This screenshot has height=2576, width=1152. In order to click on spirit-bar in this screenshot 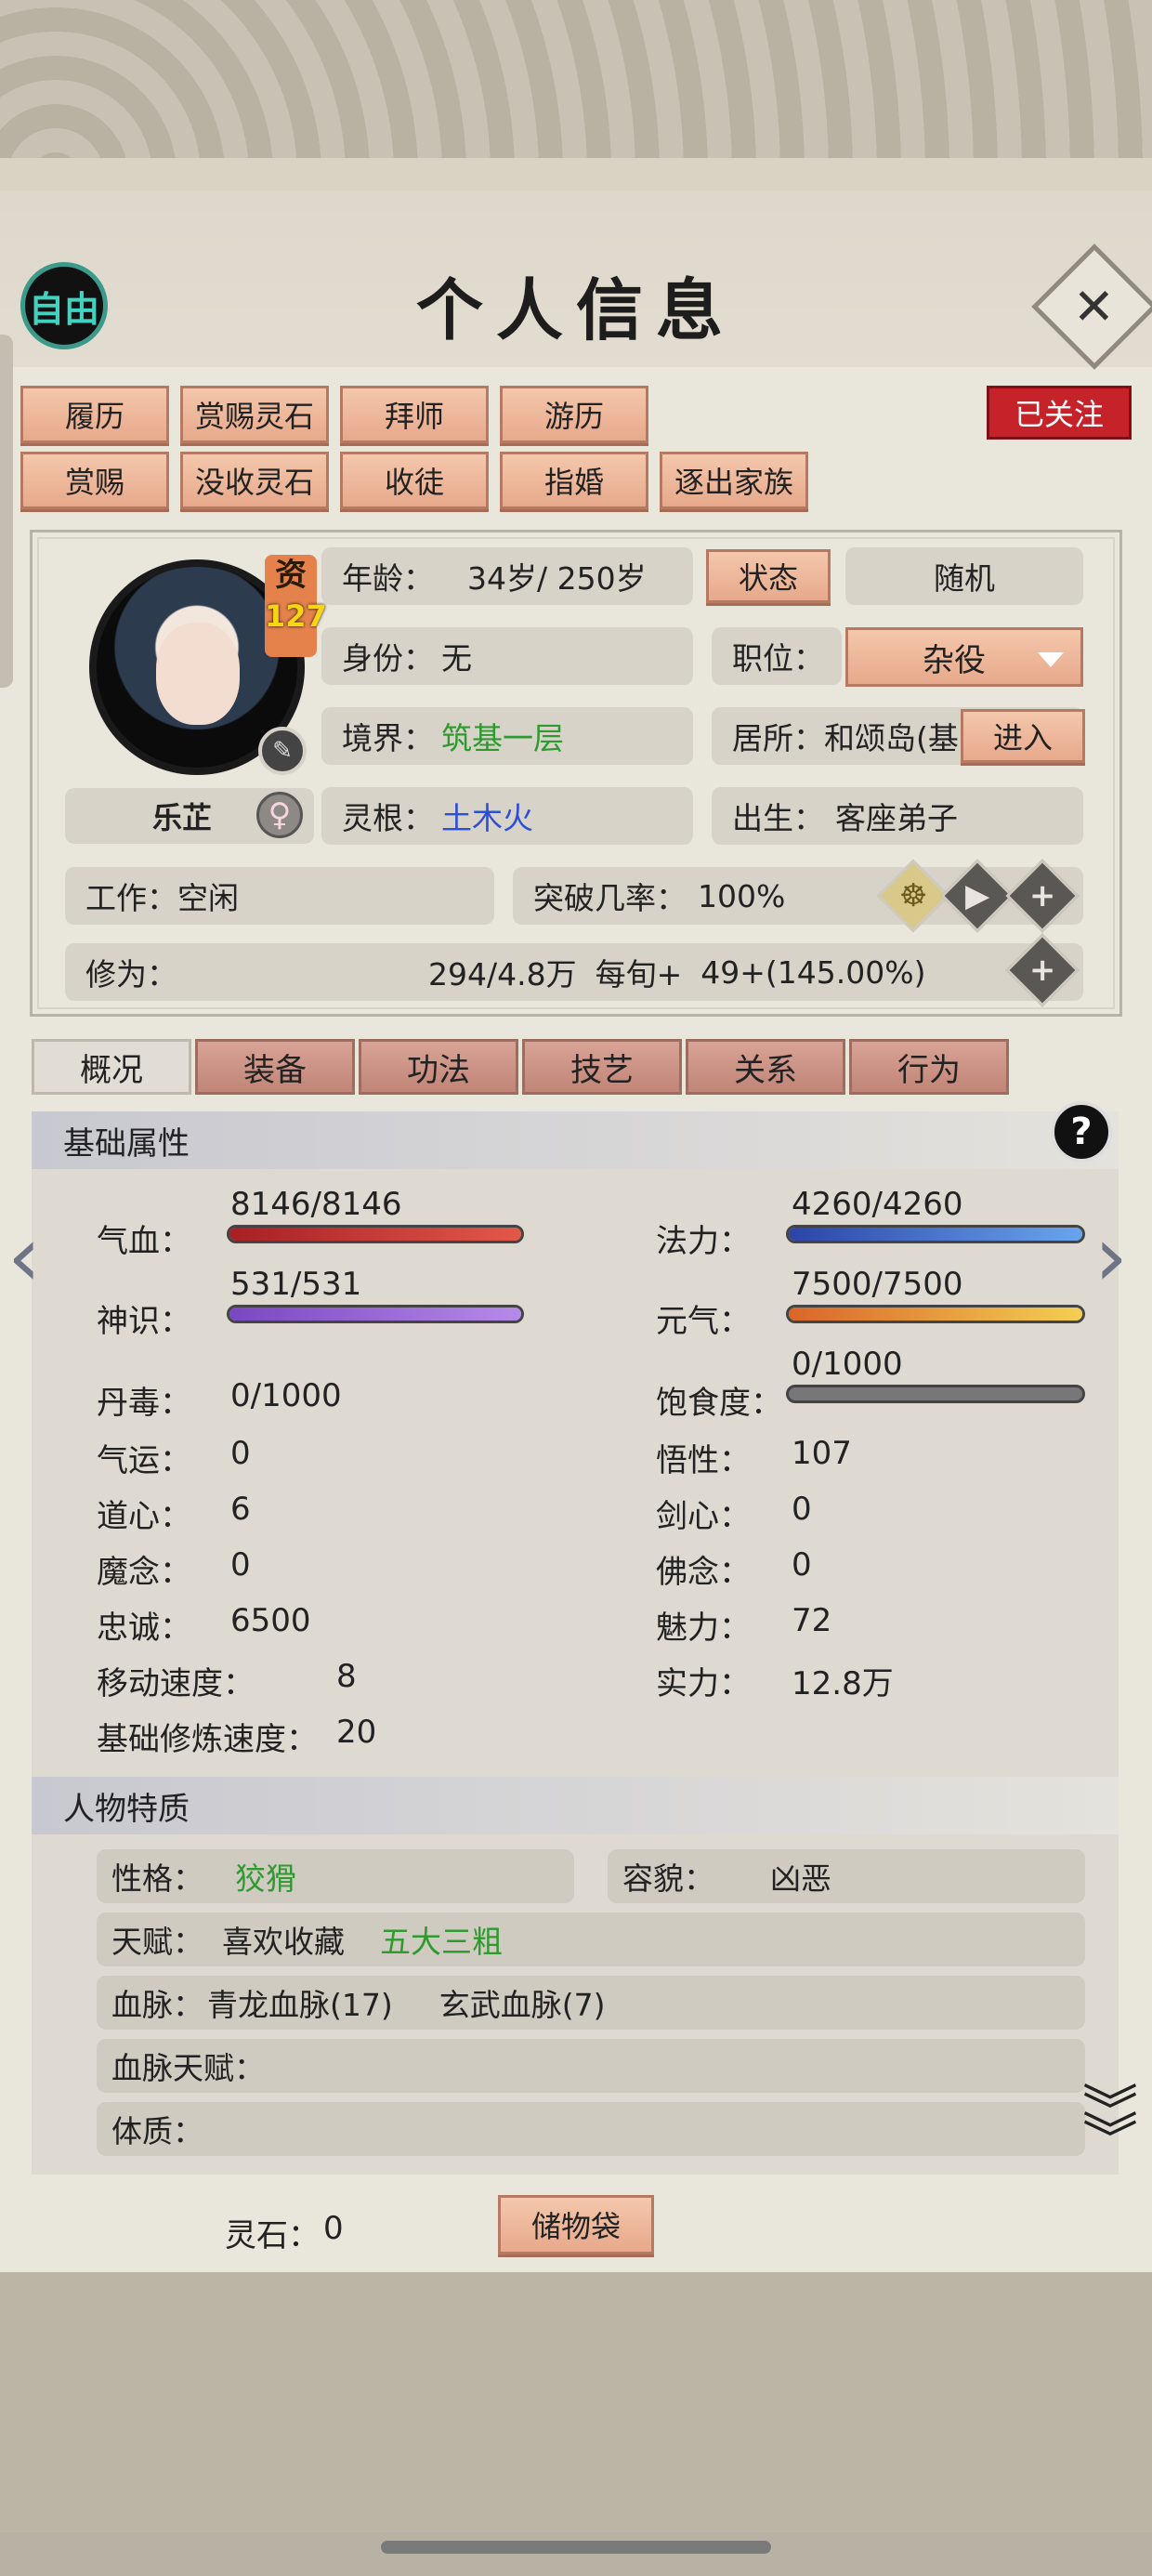, I will do `click(375, 1314)`.